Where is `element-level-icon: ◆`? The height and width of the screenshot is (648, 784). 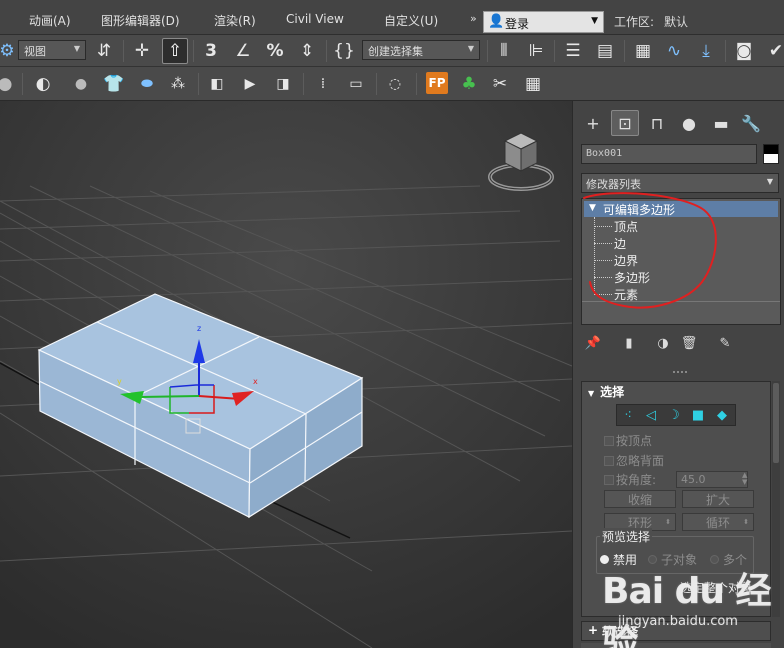
element-level-icon: ◆ is located at coordinates (722, 415).